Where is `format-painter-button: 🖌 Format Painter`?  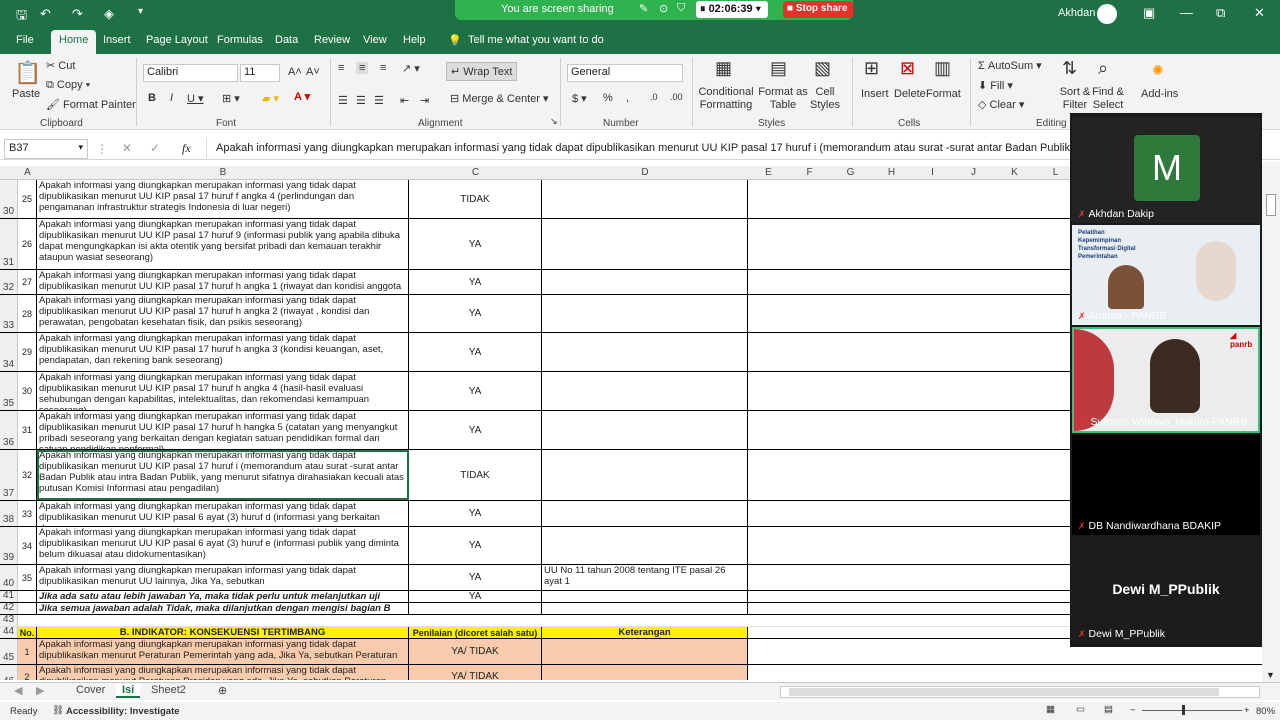 format-painter-button: 🖌 Format Painter is located at coordinates (91, 104).